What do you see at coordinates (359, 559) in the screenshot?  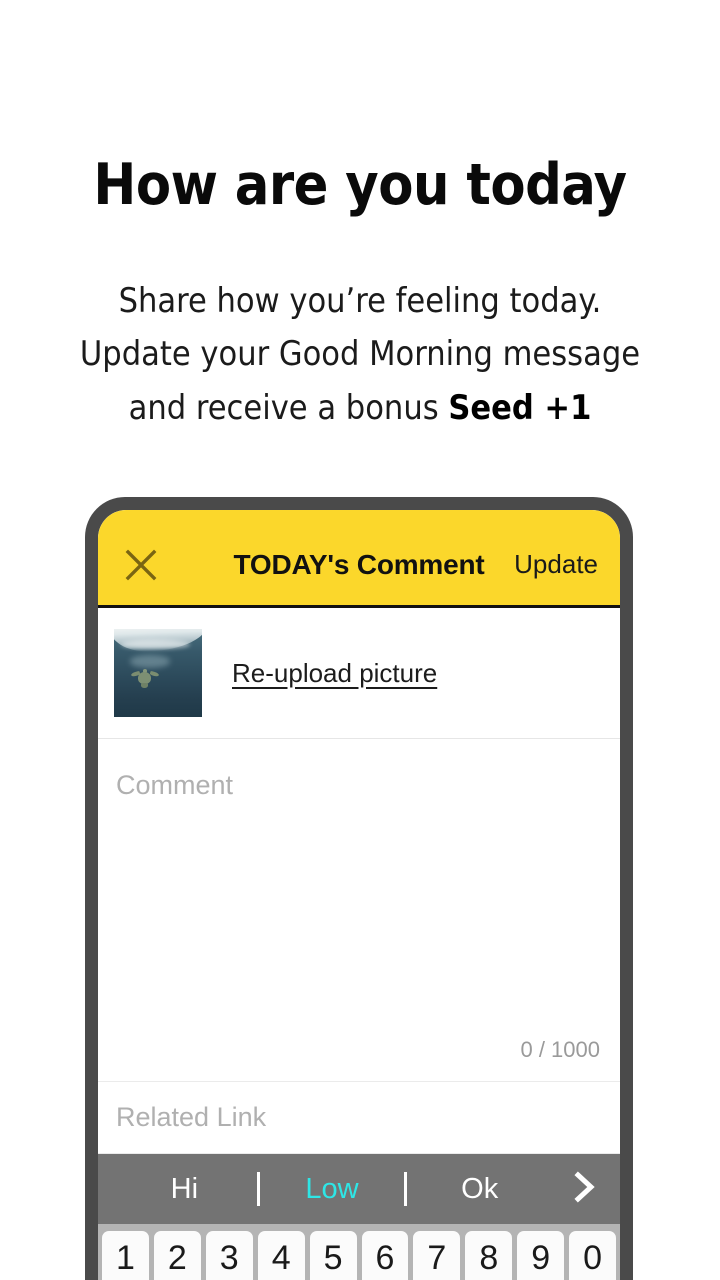 I see `app-bar: TODAY's Comment Update` at bounding box center [359, 559].